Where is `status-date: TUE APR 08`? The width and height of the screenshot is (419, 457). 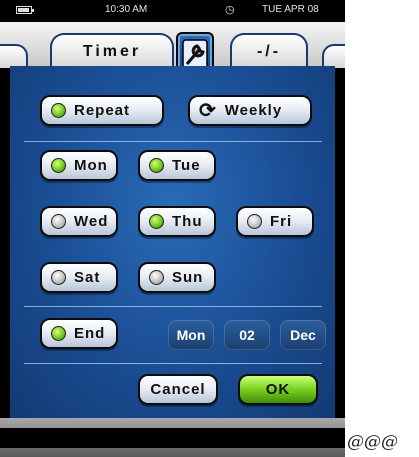 status-date: TUE APR 08 is located at coordinates (290, 9).